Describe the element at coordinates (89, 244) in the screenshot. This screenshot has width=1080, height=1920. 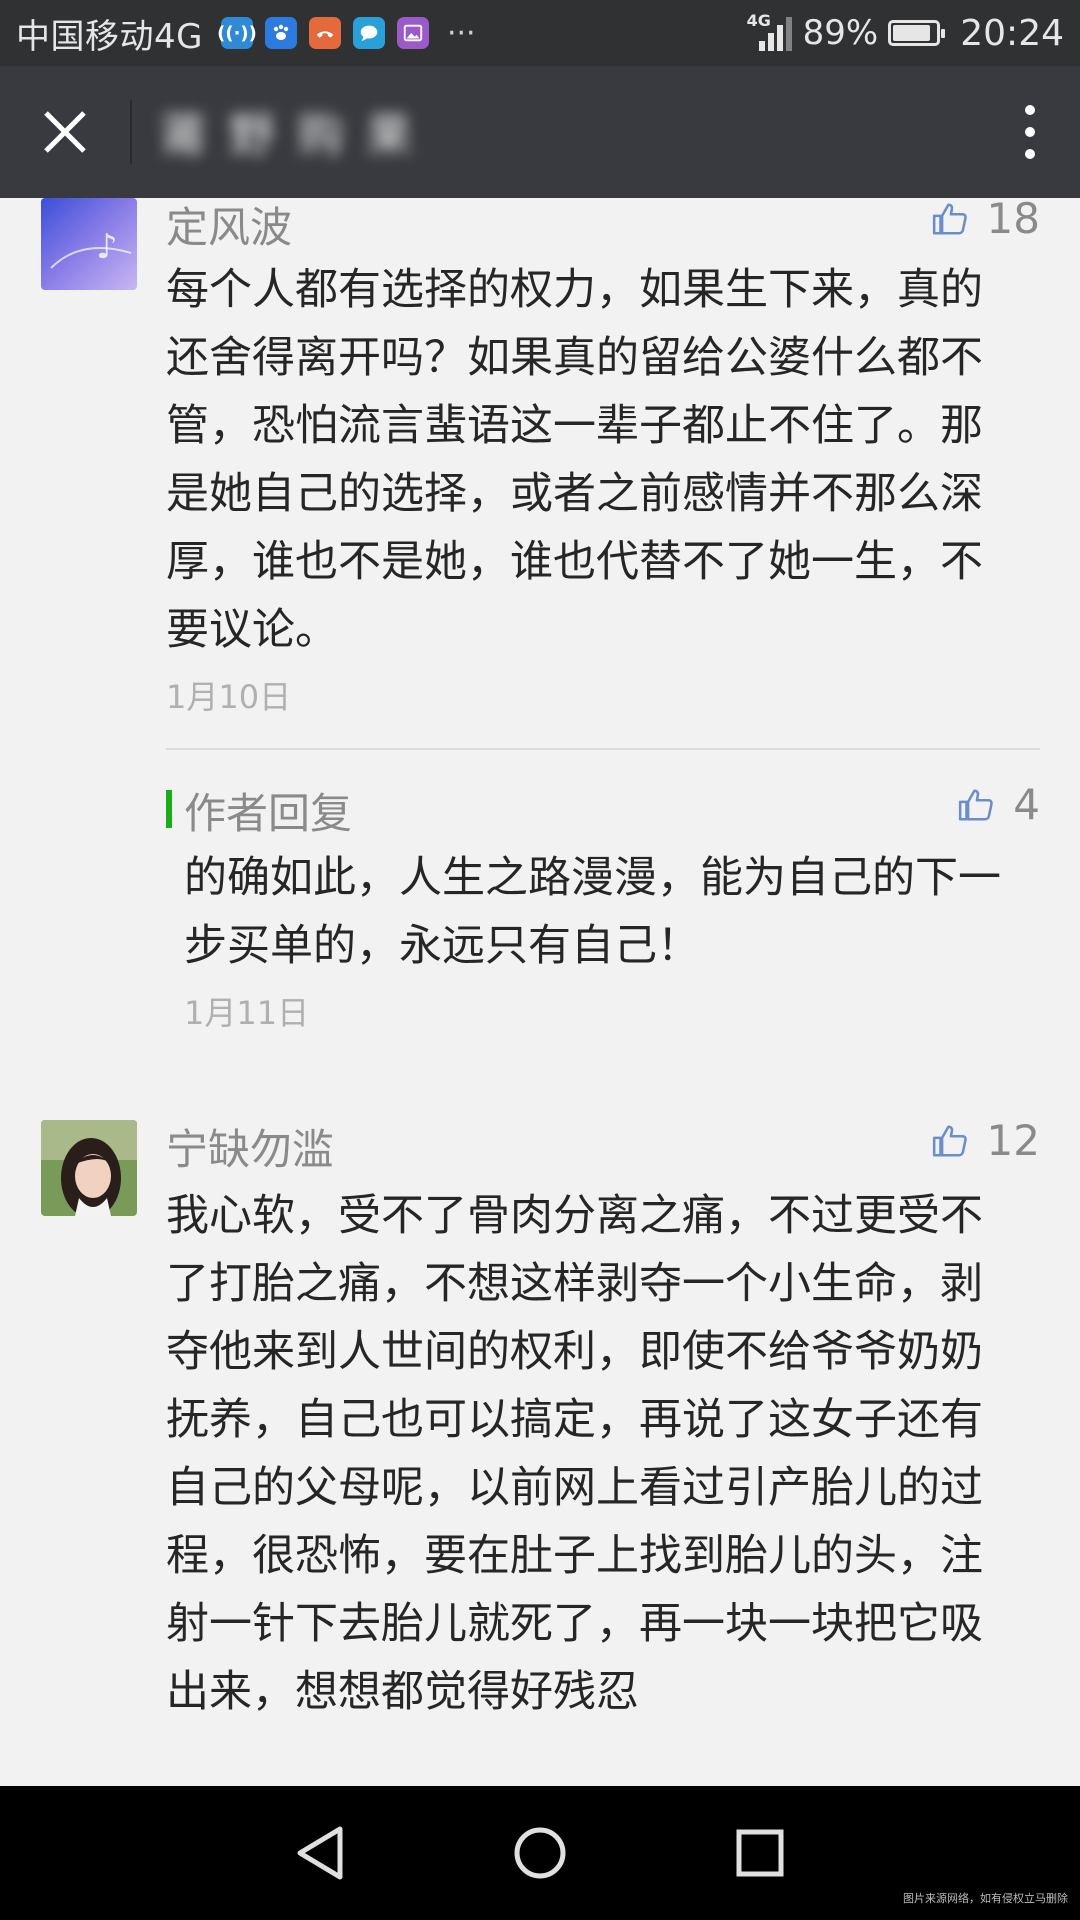
I see `avatar: ♪` at that location.